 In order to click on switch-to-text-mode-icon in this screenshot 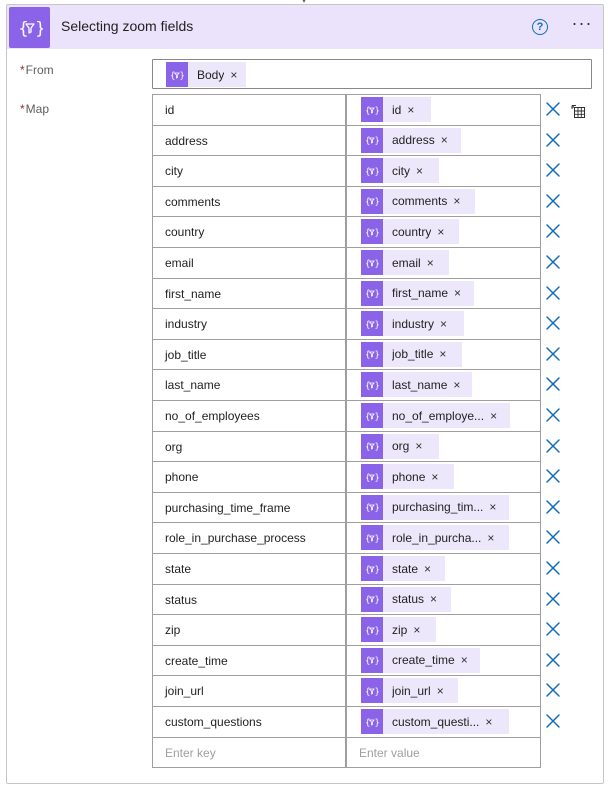, I will do `click(579, 112)`.